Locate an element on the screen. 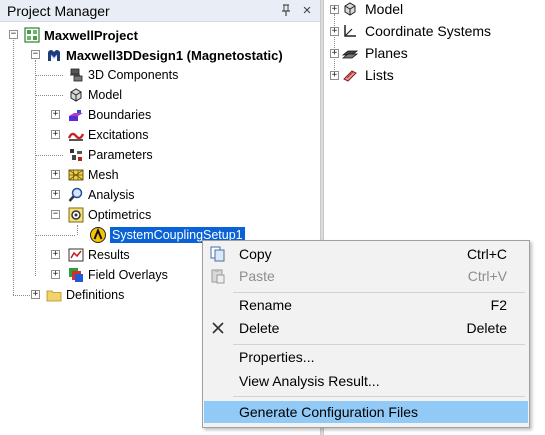 The width and height of the screenshot is (545, 435). tree-item-excitations: Excitations is located at coordinates (108, 135).